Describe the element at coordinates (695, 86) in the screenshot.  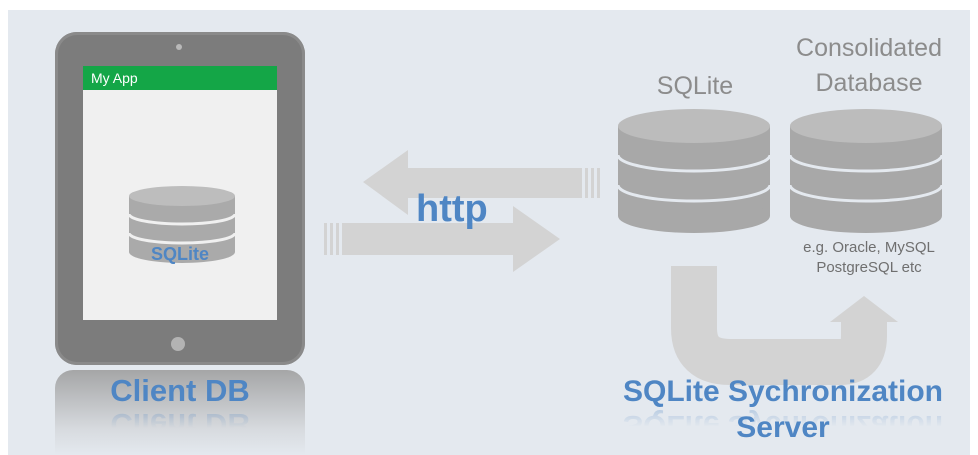
I see `server-sqlite-label: SQLite` at that location.